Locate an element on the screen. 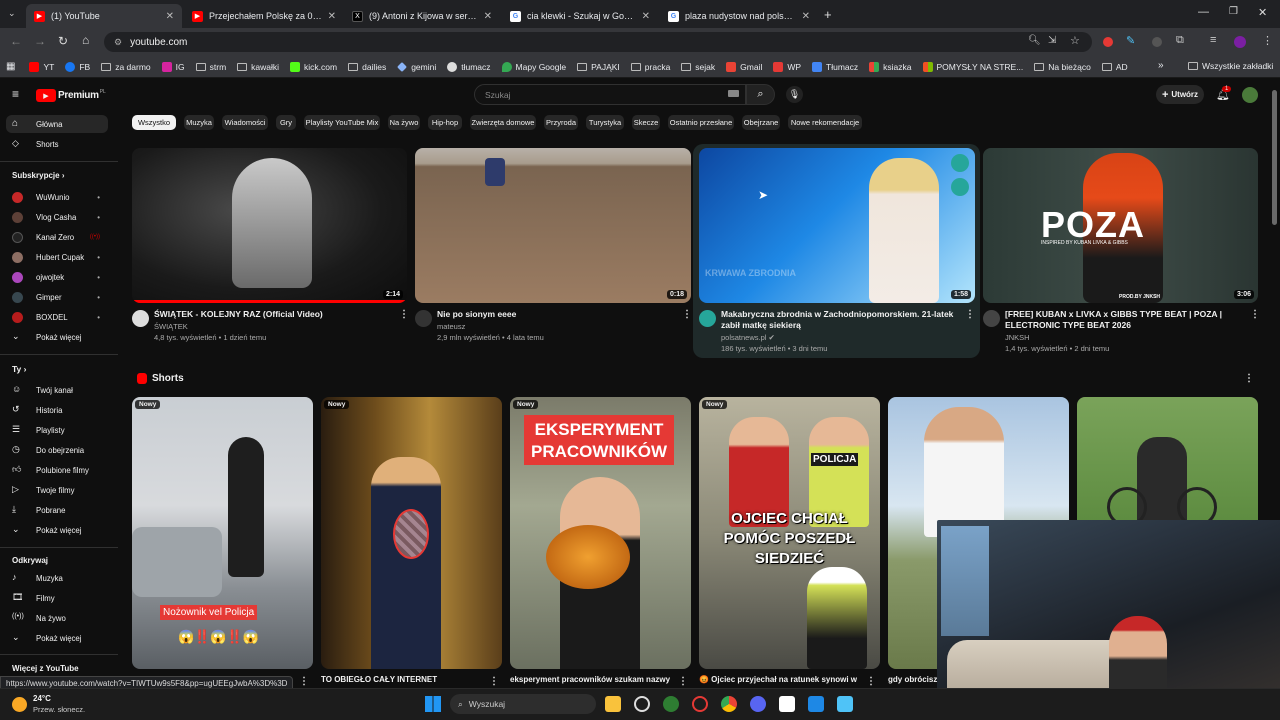  chip-filter: Muzyka is located at coordinates (199, 122).